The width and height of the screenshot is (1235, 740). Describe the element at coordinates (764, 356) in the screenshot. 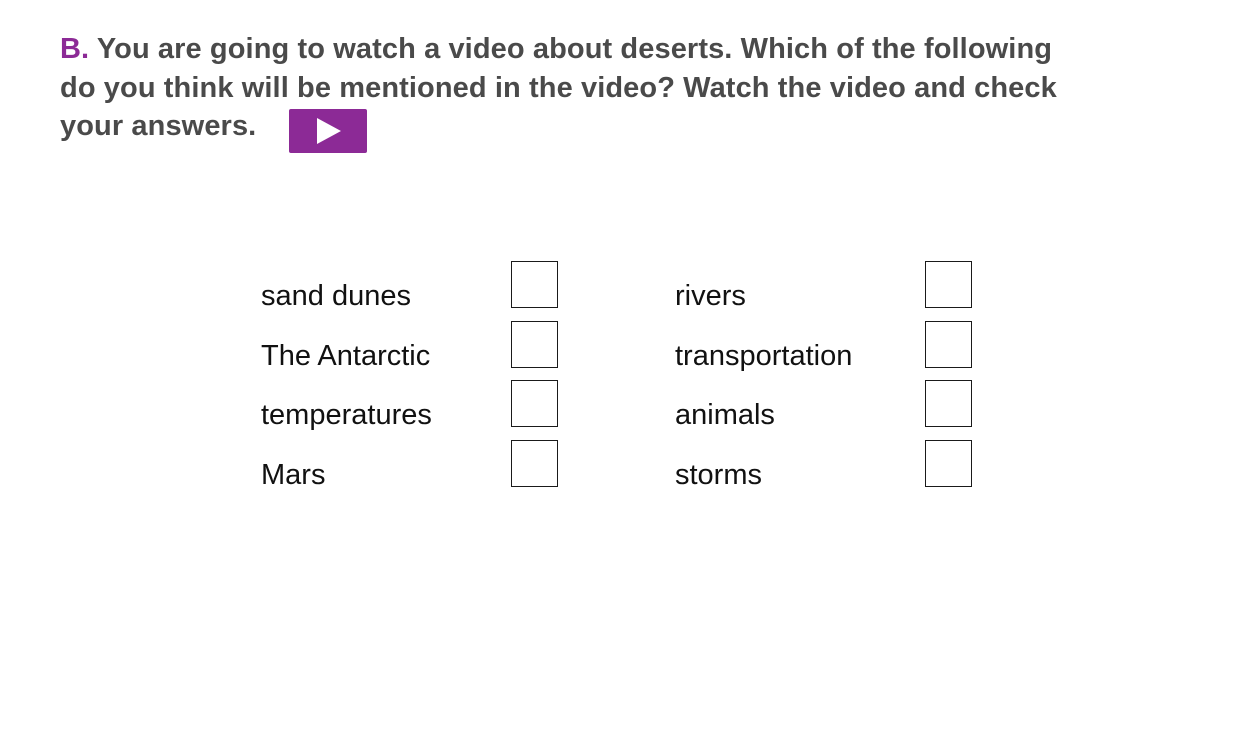

I see `item-label-transportation: transportation` at that location.